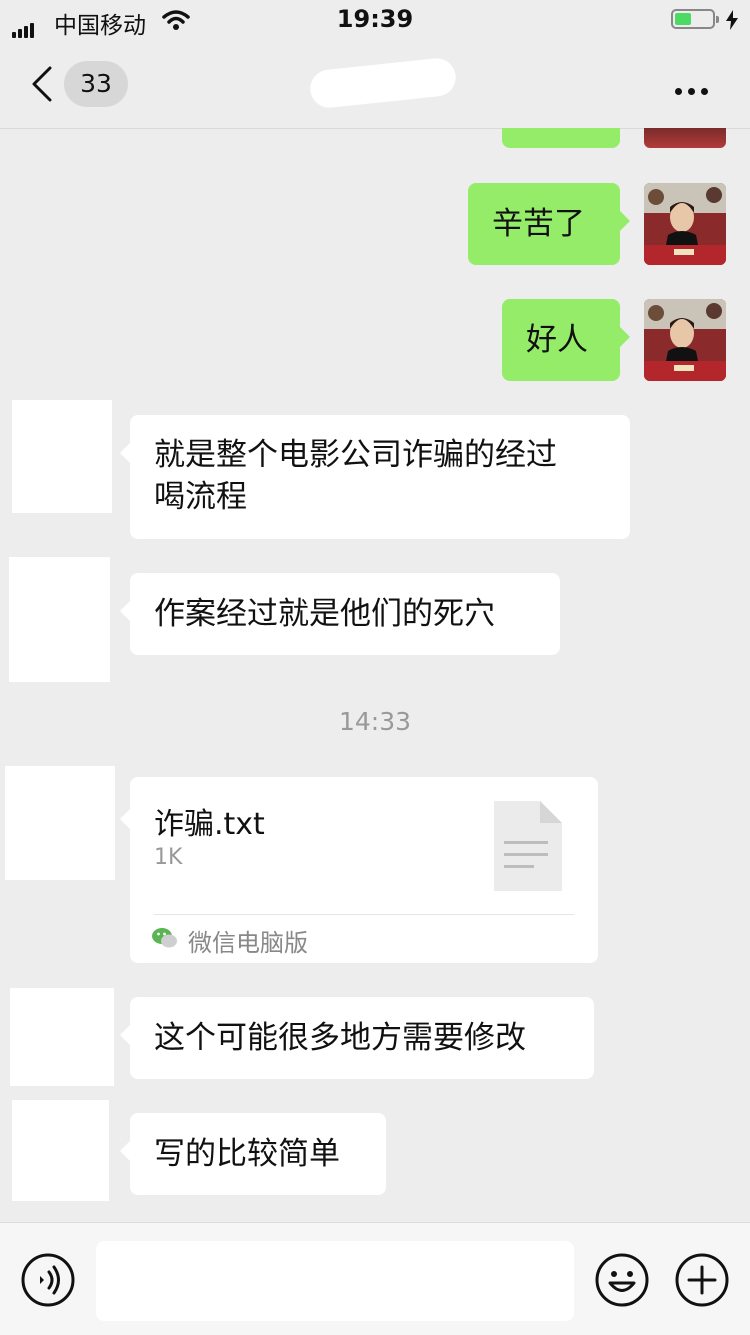  I want to click on chat-header: 33, so click(375, 84).